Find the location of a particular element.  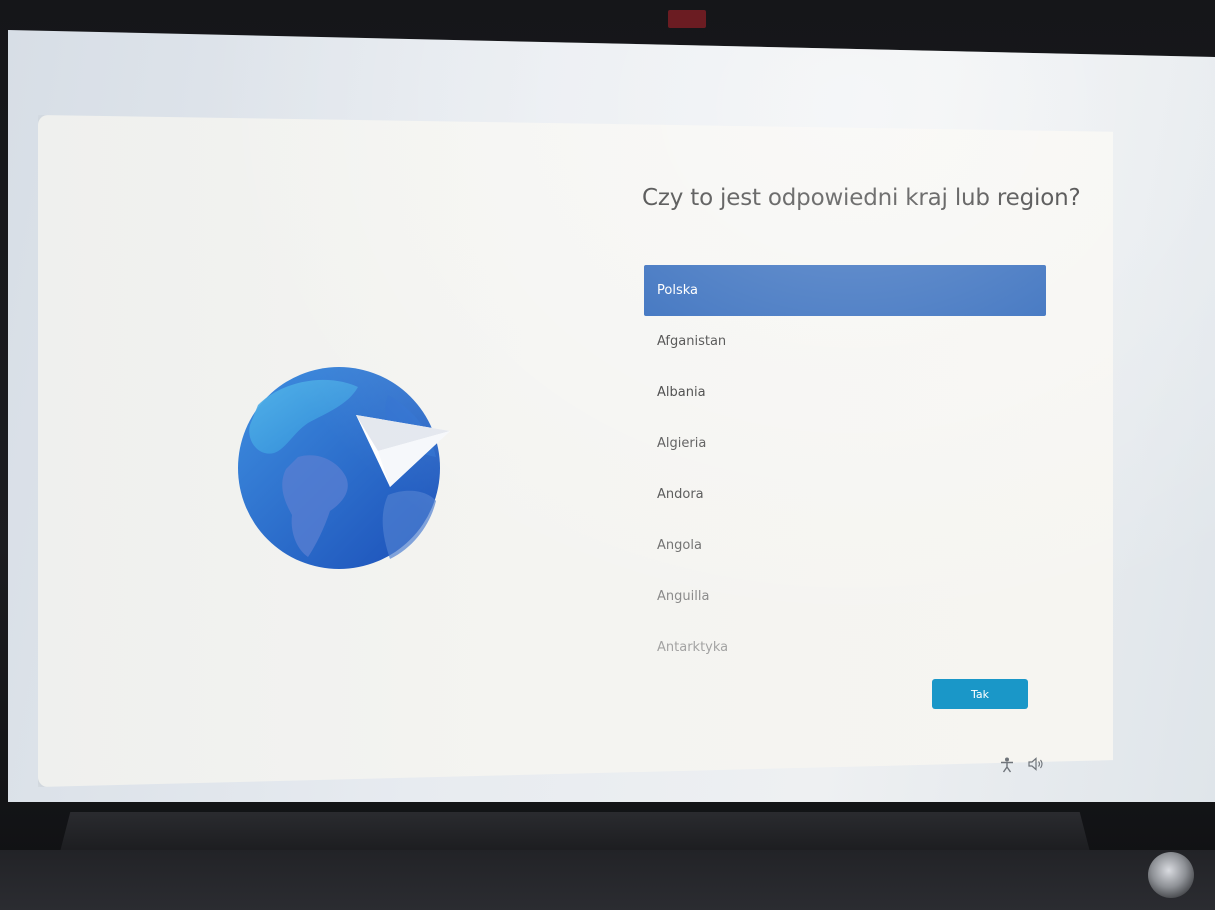

laptop-hinge is located at coordinates (575, 832).